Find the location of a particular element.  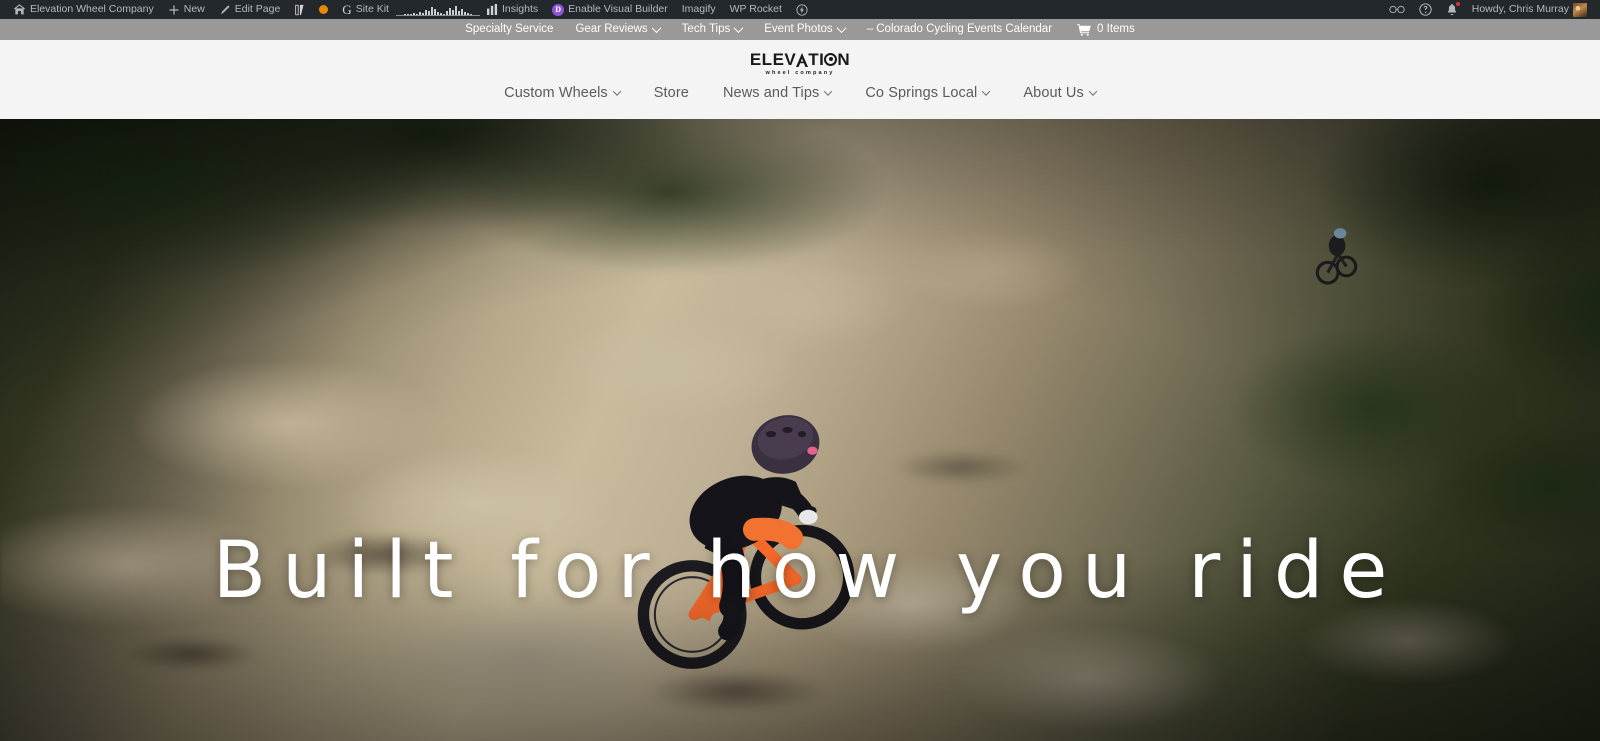

secondary-nav-item-specialty-service: Specialty Service is located at coordinates (509, 29).